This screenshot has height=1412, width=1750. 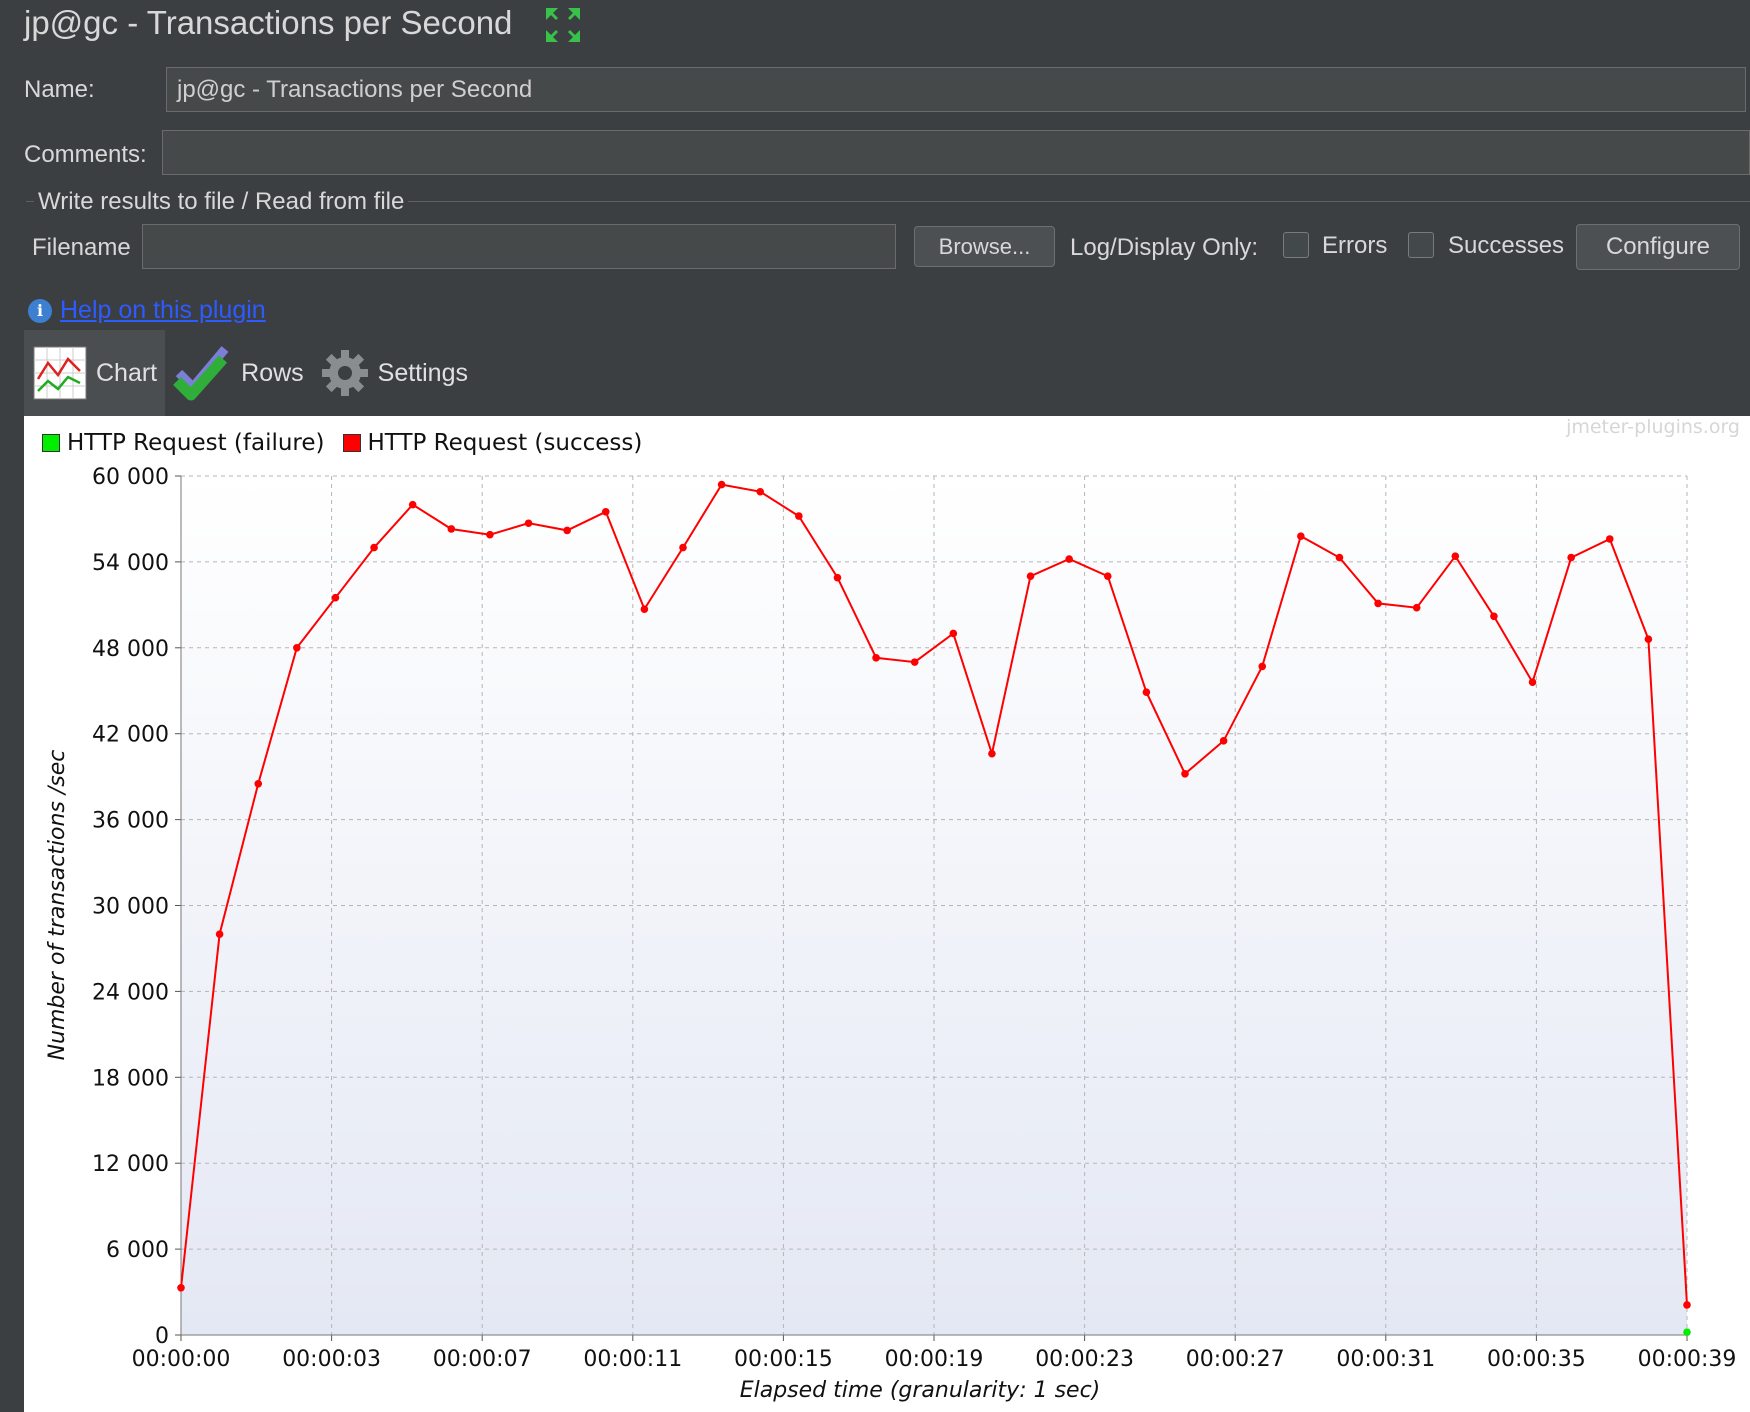 I want to click on y-tick-label: 48 000, so click(x=130, y=649).